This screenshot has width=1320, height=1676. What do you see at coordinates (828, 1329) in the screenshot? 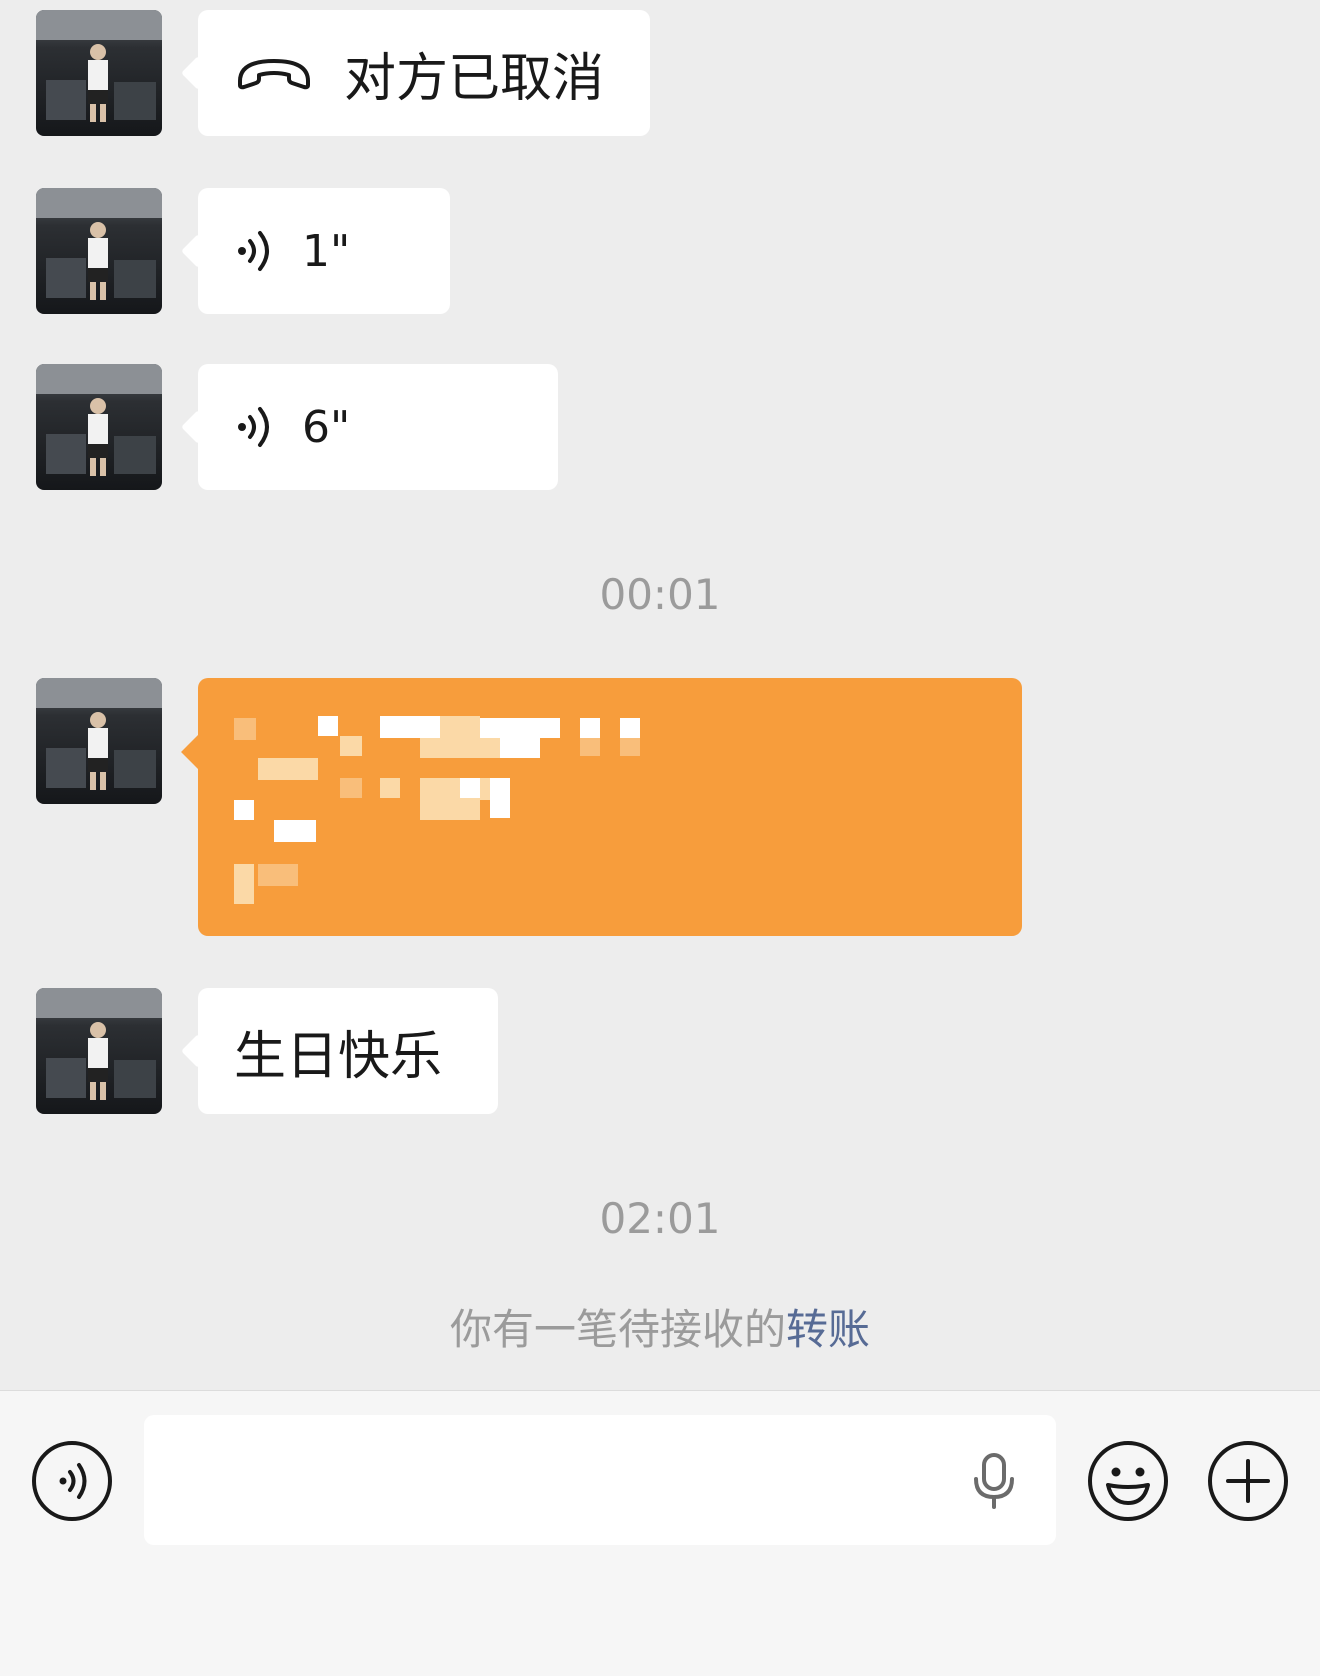
I see `transfer-link: 转账` at bounding box center [828, 1329].